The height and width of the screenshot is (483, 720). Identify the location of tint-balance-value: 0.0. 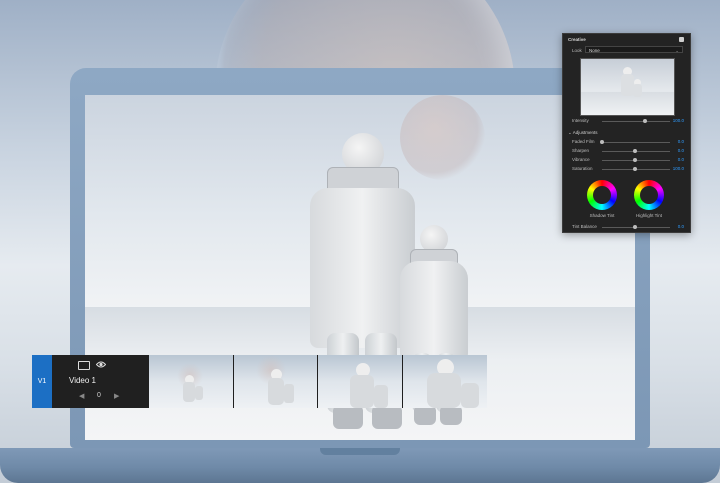
(681, 226).